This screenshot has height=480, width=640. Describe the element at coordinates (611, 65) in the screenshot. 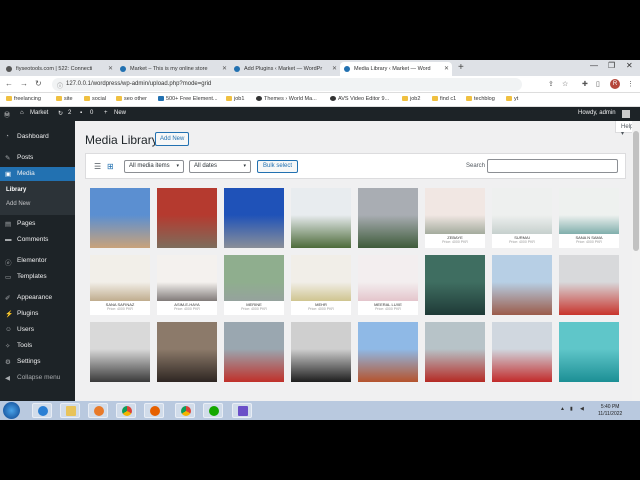

I see `maximize-icon: ❐` at that location.